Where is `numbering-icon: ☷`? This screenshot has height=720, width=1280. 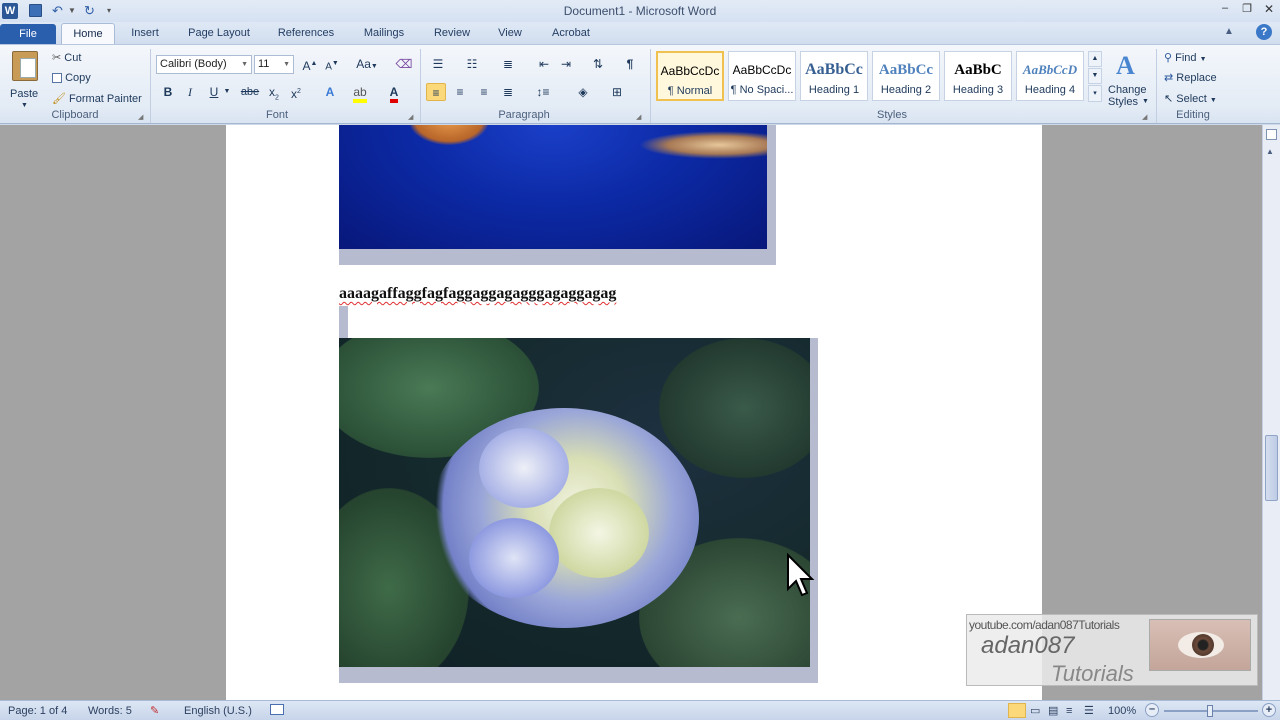
numbering-icon: ☷ is located at coordinates (472, 64).